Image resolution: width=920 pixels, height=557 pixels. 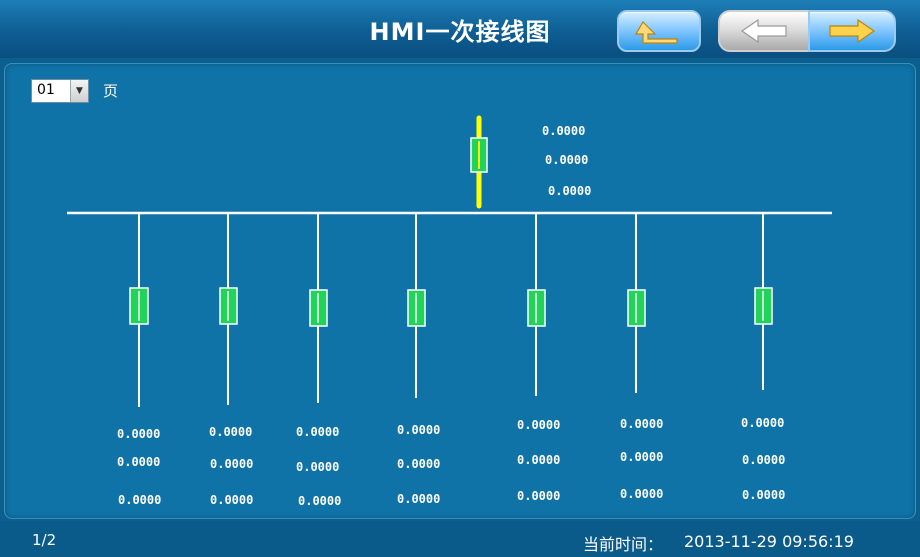 I want to click on feeder-3-value-2: 0.0000, so click(x=318, y=467).